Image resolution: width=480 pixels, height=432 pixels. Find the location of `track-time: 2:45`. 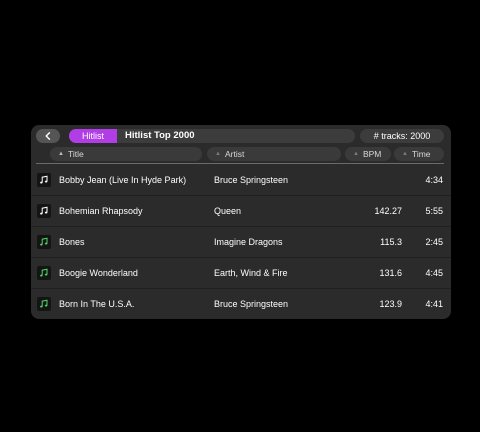

track-time: 2:45 is located at coordinates (434, 242).